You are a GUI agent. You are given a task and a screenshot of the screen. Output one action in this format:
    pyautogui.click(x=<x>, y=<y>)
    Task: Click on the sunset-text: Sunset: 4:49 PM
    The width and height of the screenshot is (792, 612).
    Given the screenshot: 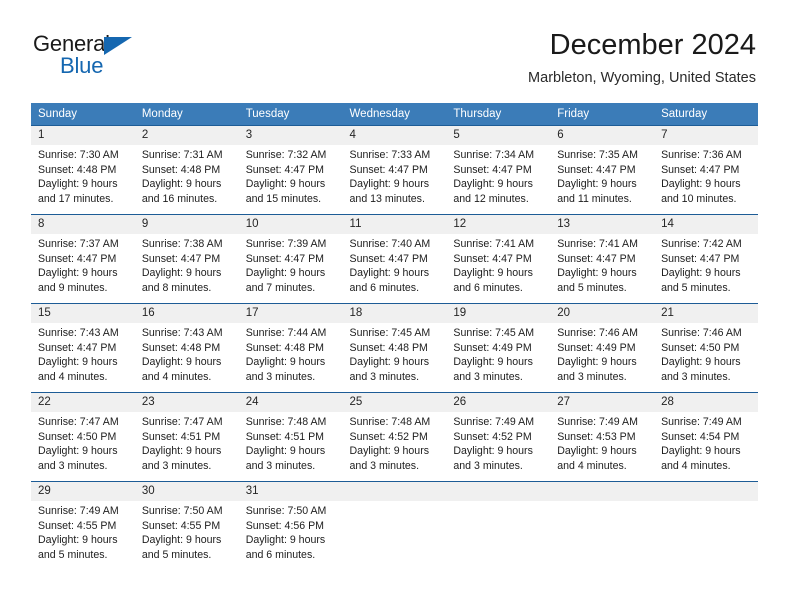 What is the action you would take?
    pyautogui.click(x=492, y=347)
    